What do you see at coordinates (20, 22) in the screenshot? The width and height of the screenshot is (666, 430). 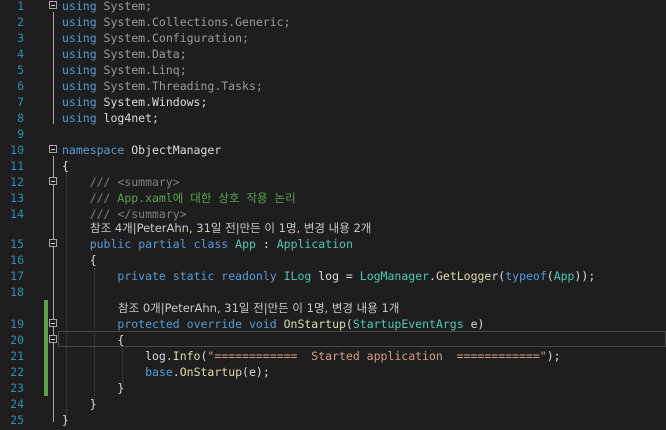 I see `line-number: 2` at bounding box center [20, 22].